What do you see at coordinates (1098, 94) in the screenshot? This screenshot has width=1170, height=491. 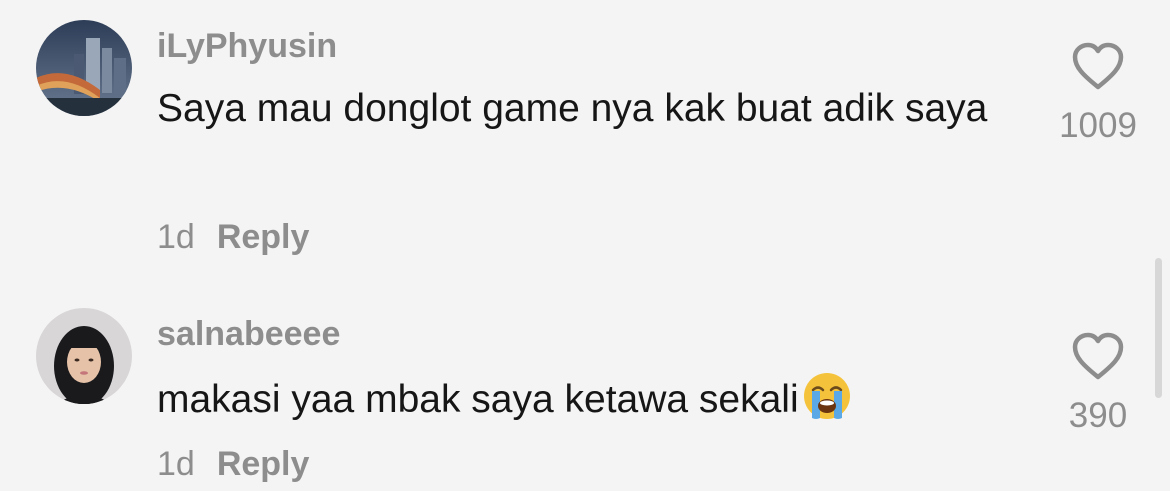 I see `like-control: 1009` at bounding box center [1098, 94].